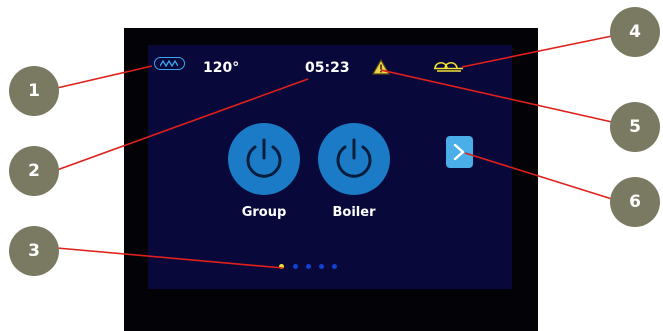 This screenshot has height=331, width=663. Describe the element at coordinates (635, 127) in the screenshot. I see `callout-5: 5` at that location.